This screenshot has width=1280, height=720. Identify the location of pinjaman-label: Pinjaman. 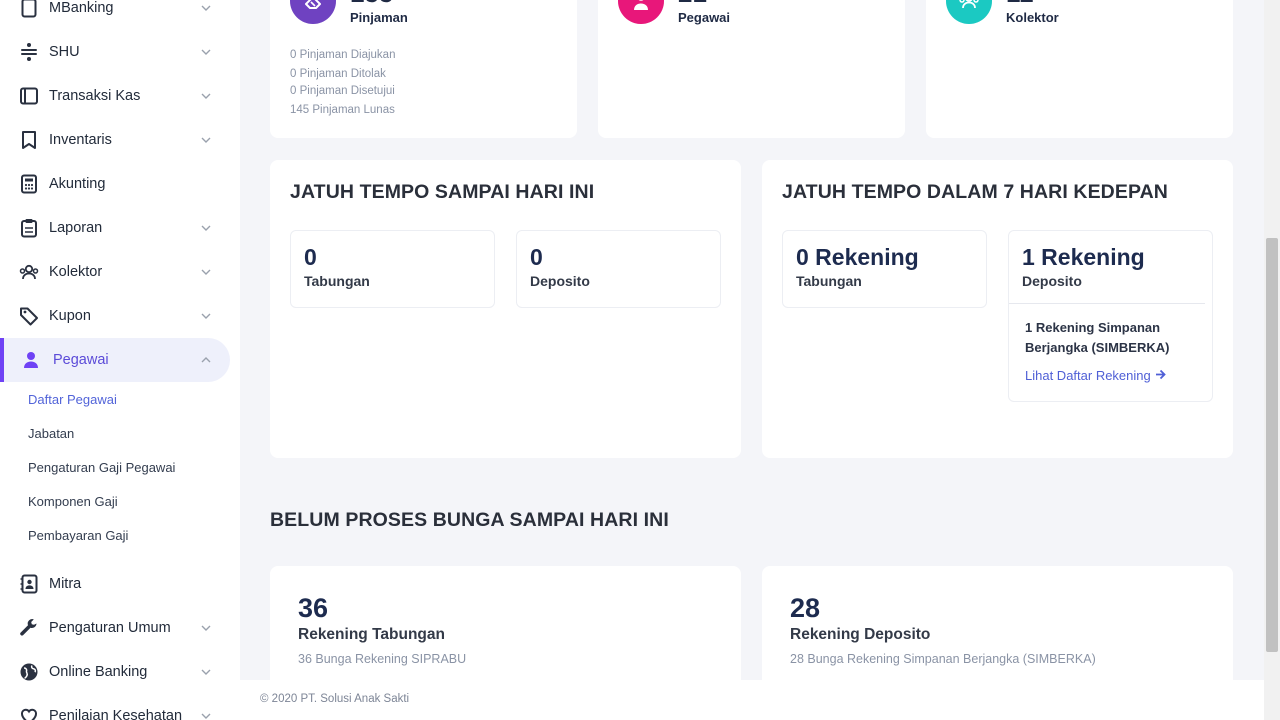
(379, 17).